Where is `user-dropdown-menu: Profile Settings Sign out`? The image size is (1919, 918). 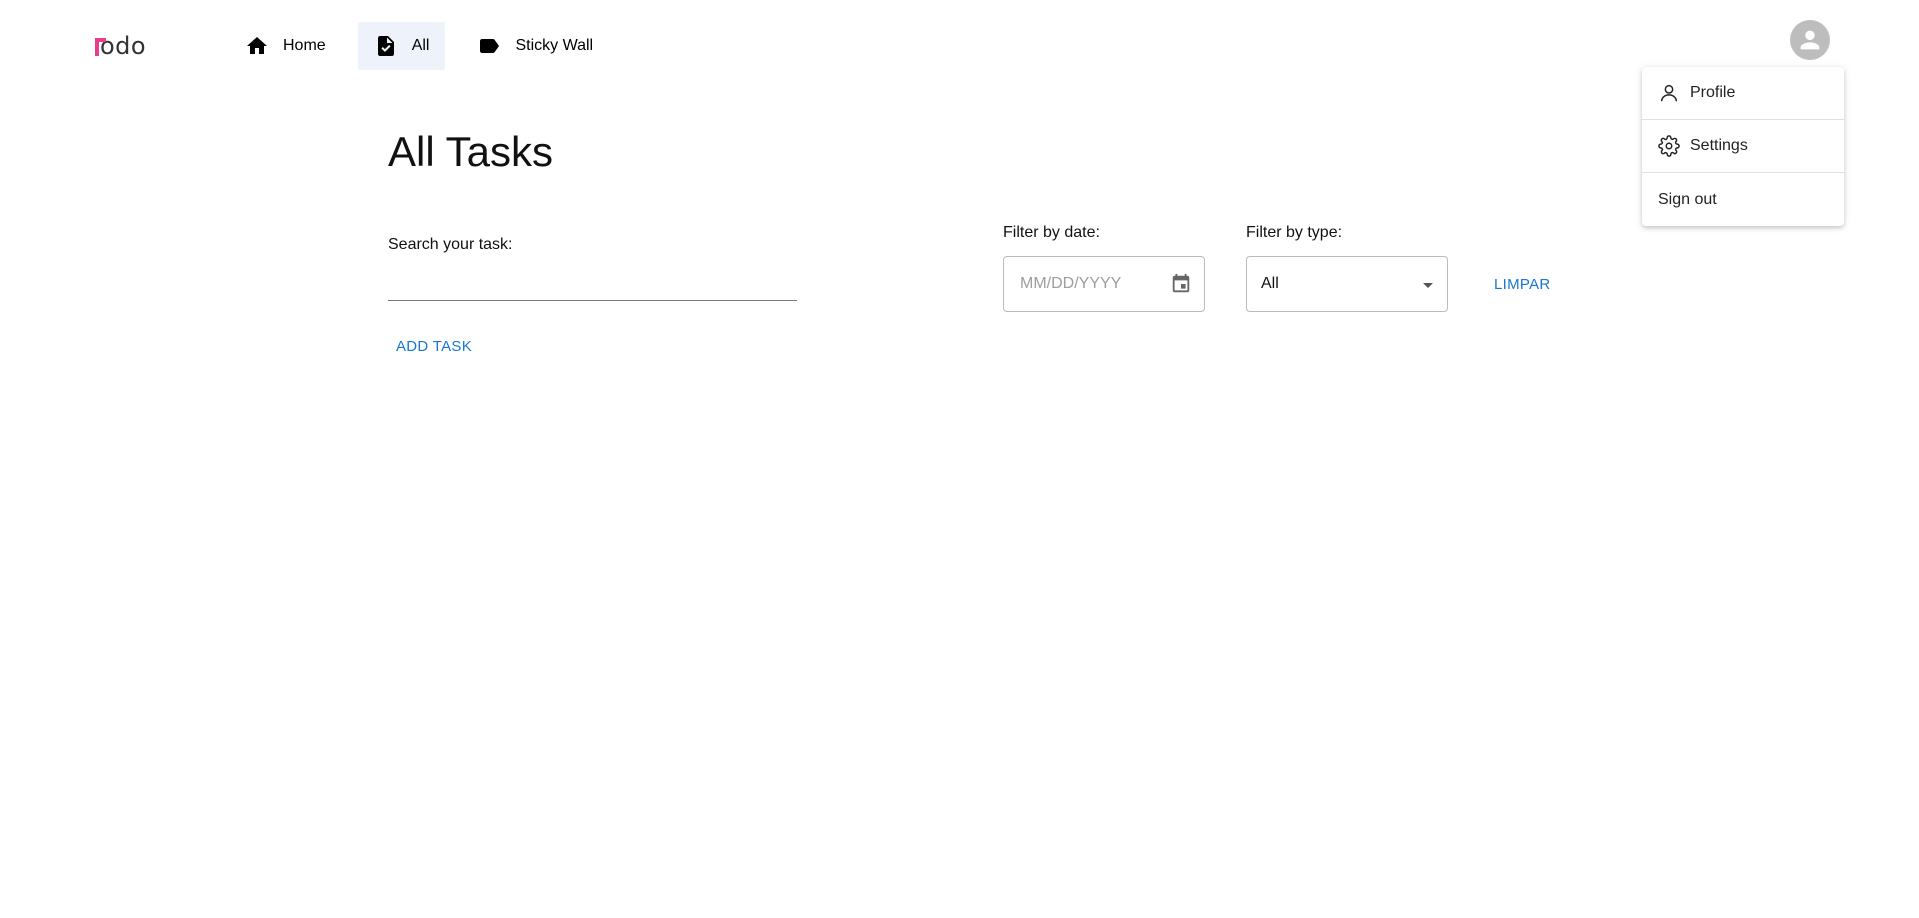 user-dropdown-menu: Profile Settings Sign out is located at coordinates (1743, 146).